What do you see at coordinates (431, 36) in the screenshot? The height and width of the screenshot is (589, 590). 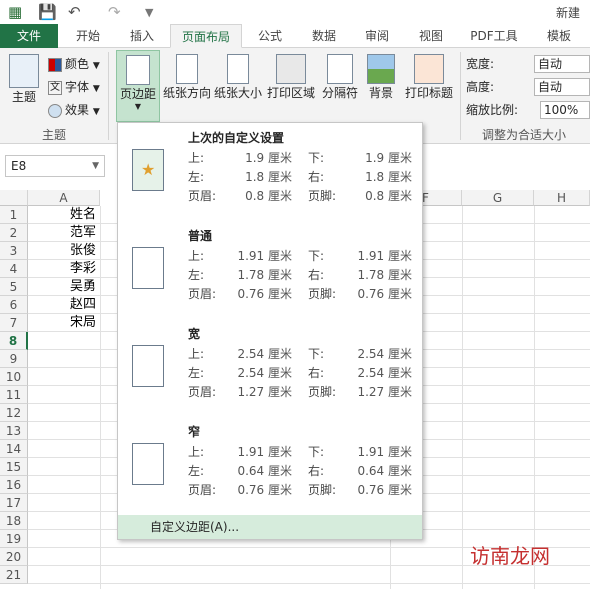 I see `tab-view: 视图` at bounding box center [431, 36].